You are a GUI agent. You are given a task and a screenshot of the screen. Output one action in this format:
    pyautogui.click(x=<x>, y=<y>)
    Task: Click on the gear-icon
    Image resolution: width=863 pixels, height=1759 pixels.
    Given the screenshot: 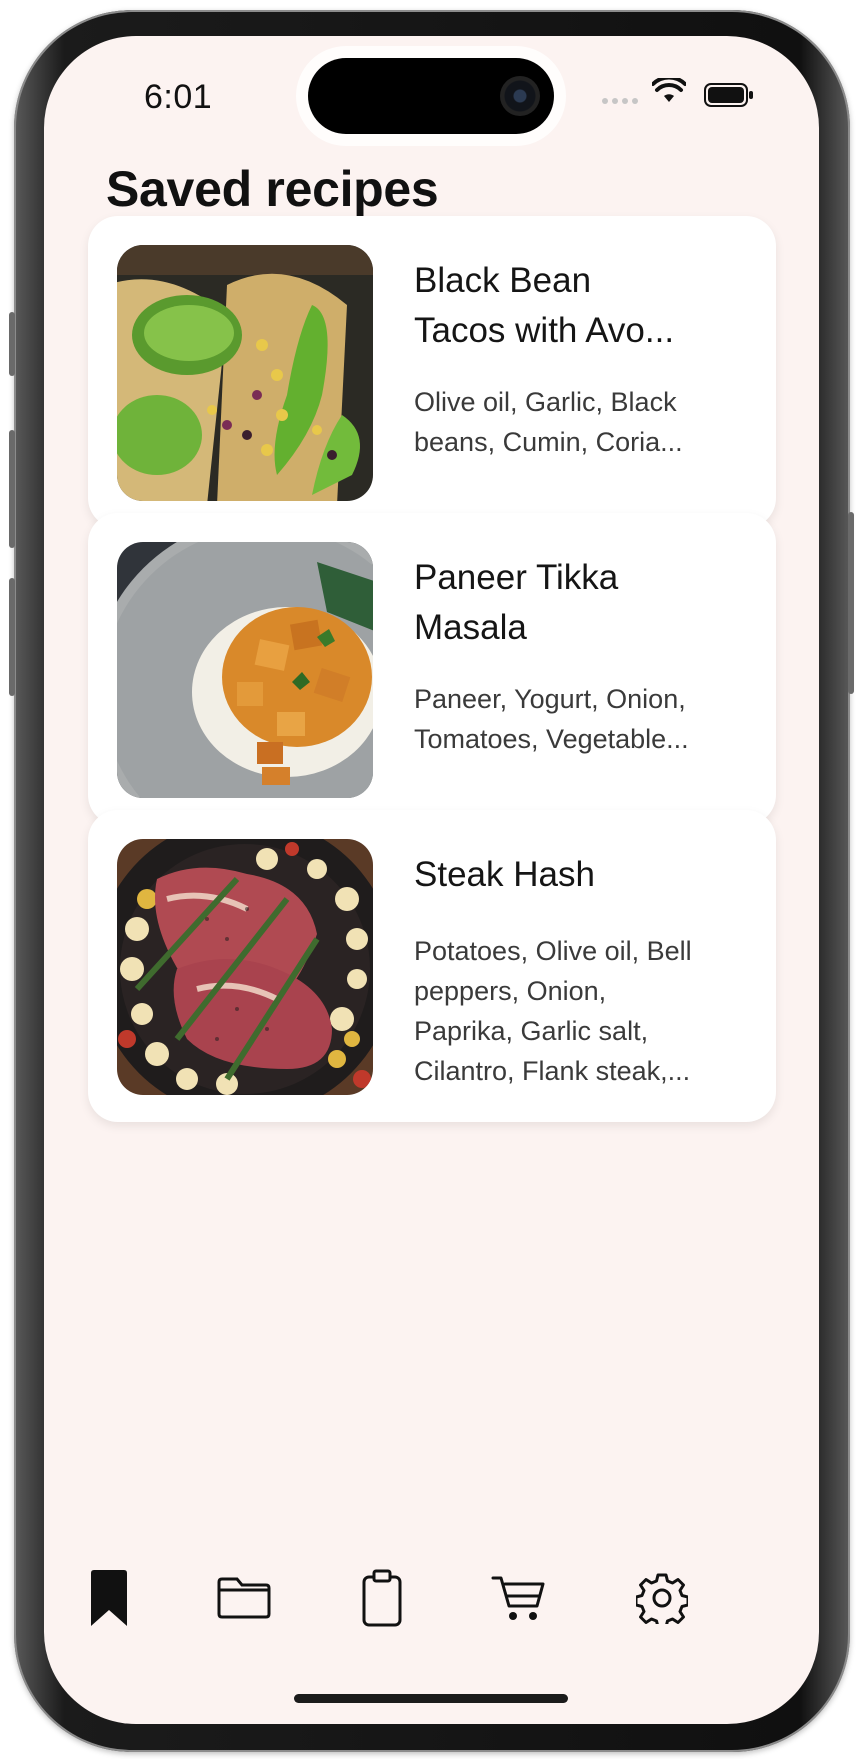 What is the action you would take?
    pyautogui.click(x=662, y=1598)
    